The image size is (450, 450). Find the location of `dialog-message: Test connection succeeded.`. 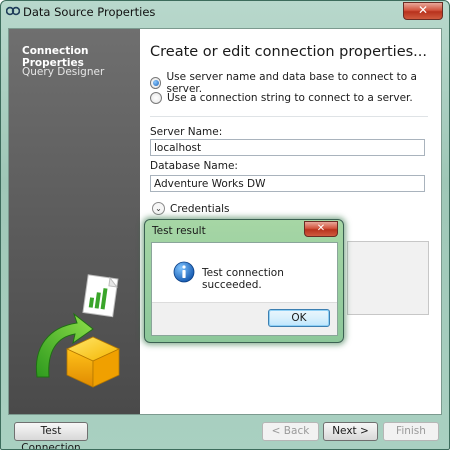

dialog-message: Test connection succeeded. is located at coordinates (243, 279).